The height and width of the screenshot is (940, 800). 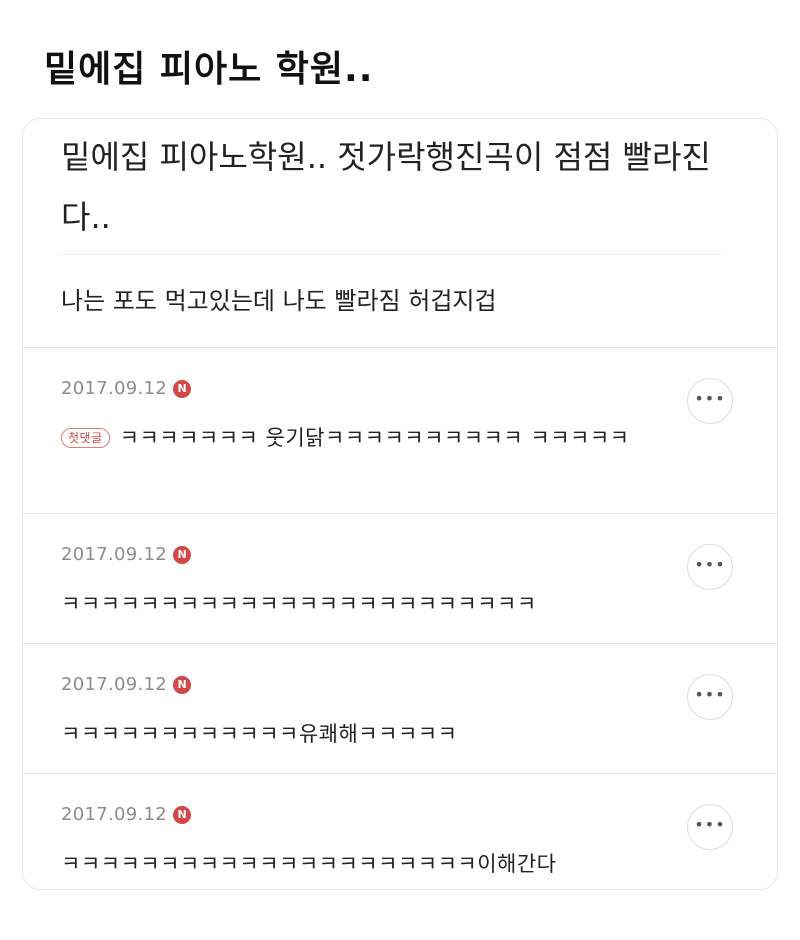 What do you see at coordinates (374, 438) in the screenshot?
I see `comment-body: ㅋㅋㅋㅋㅋㅋㅋ 웃기닭ㅋㅋㅋㅋㅋㅋㅋㅋㅋㅋ ㅋㅋㅋㅋㅋ` at bounding box center [374, 438].